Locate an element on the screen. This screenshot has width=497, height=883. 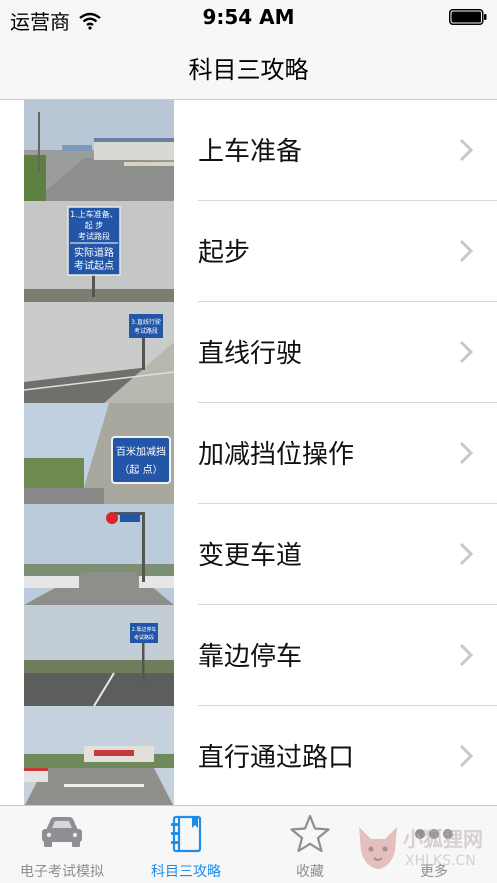
car-icon is located at coordinates (62, 832).